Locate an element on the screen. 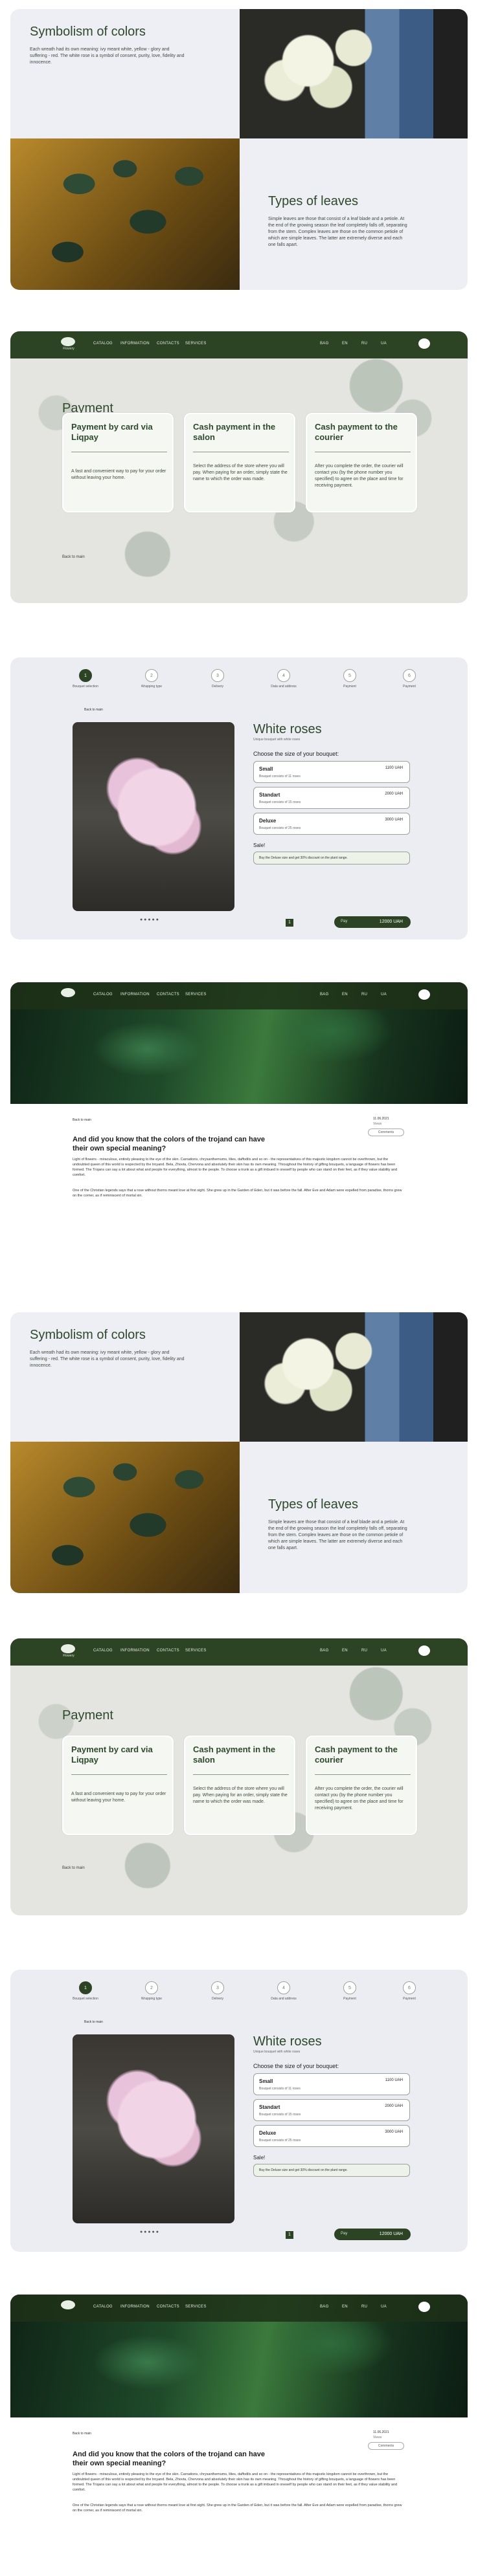 Image resolution: width=478 pixels, height=2576 pixels. option-price: 2000 UAH is located at coordinates (394, 794).